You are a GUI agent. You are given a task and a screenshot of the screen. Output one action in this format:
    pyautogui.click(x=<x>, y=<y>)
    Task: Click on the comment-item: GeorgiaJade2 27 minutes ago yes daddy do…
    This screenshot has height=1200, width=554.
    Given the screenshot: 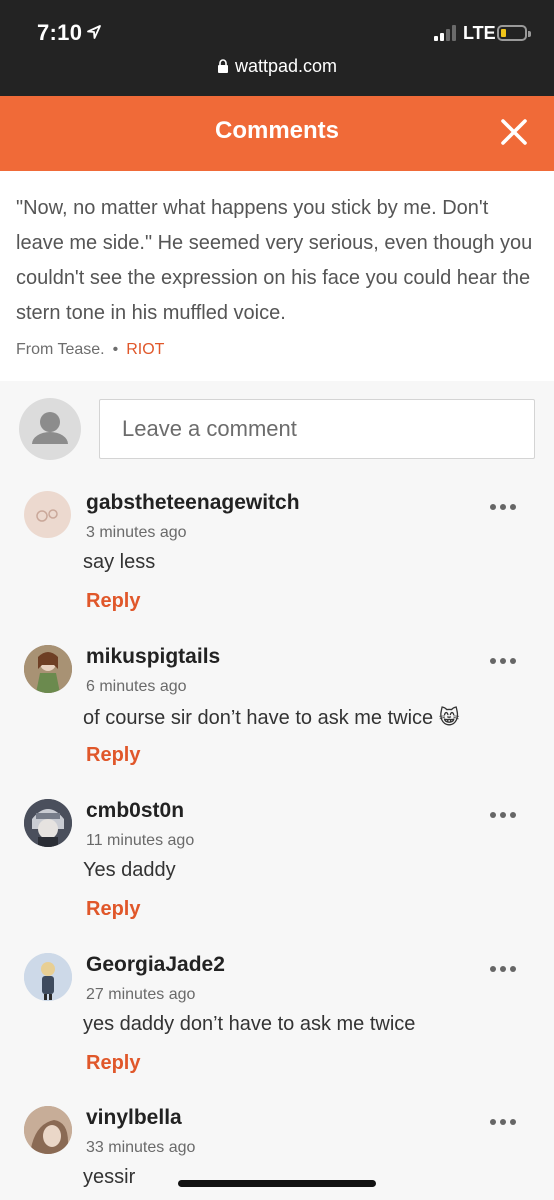 What is the action you would take?
    pyautogui.click(x=277, y=1028)
    